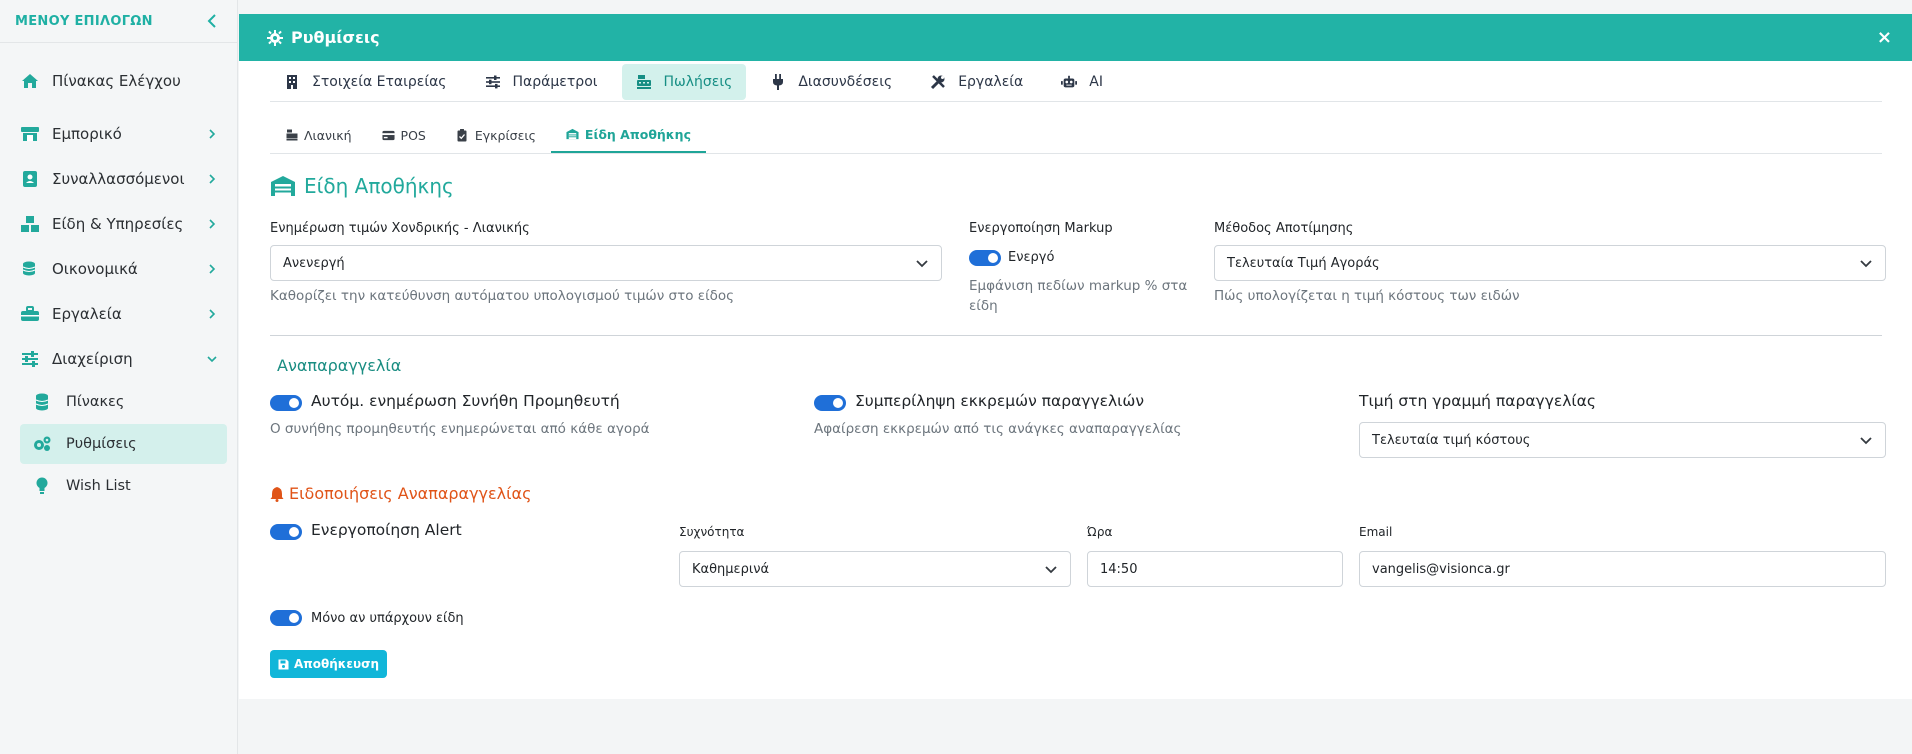 Image resolution: width=1912 pixels, height=754 pixels. I want to click on sidebar-subitem-wishlist: Wish List, so click(123, 486).